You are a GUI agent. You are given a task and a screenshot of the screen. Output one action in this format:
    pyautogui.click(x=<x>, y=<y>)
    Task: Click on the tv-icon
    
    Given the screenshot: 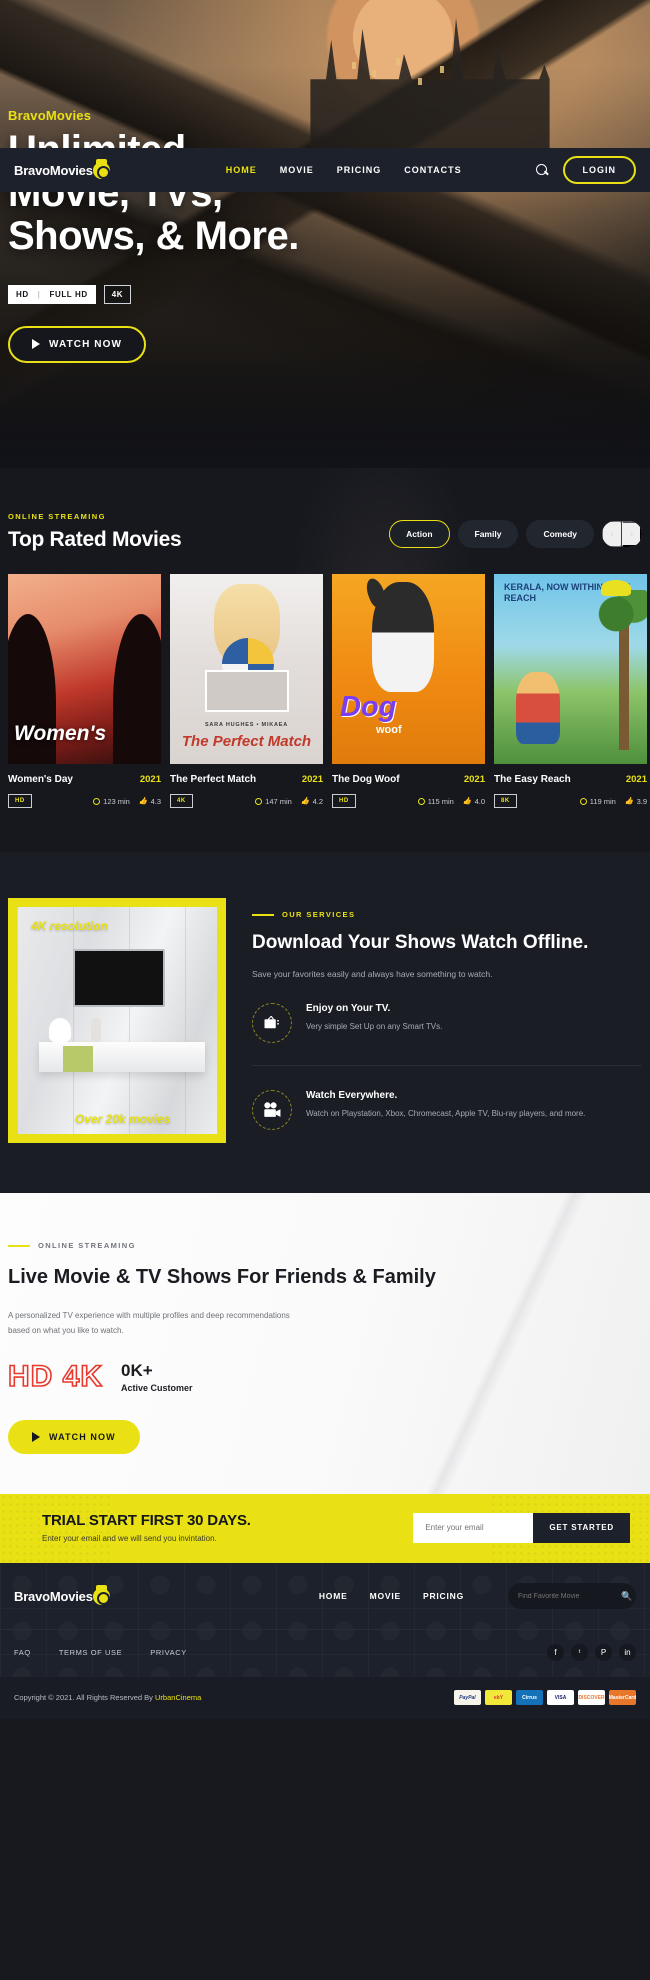 What is the action you would take?
    pyautogui.click(x=272, y=1022)
    